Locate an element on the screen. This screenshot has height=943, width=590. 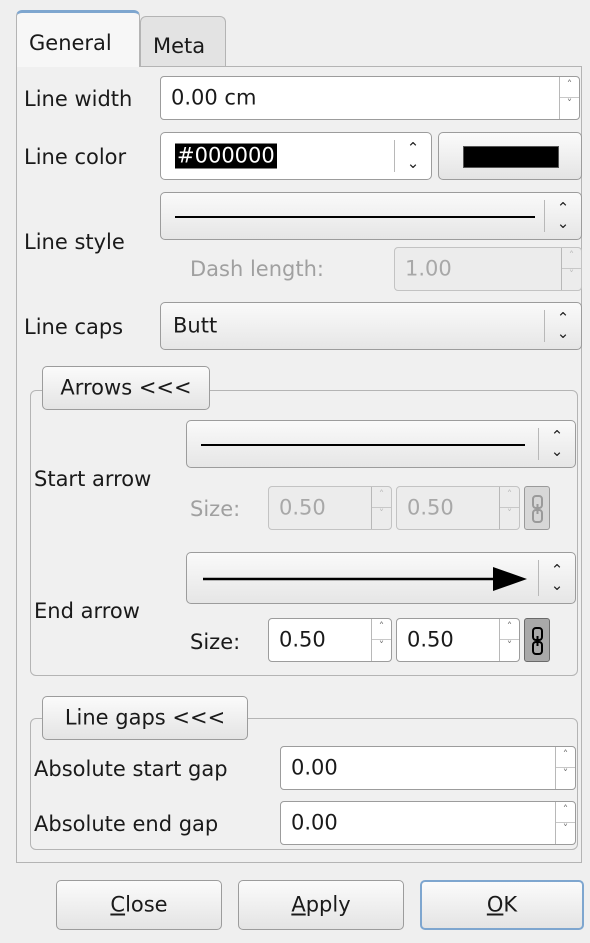
start-gap-value: 0.00 is located at coordinates (314, 767).